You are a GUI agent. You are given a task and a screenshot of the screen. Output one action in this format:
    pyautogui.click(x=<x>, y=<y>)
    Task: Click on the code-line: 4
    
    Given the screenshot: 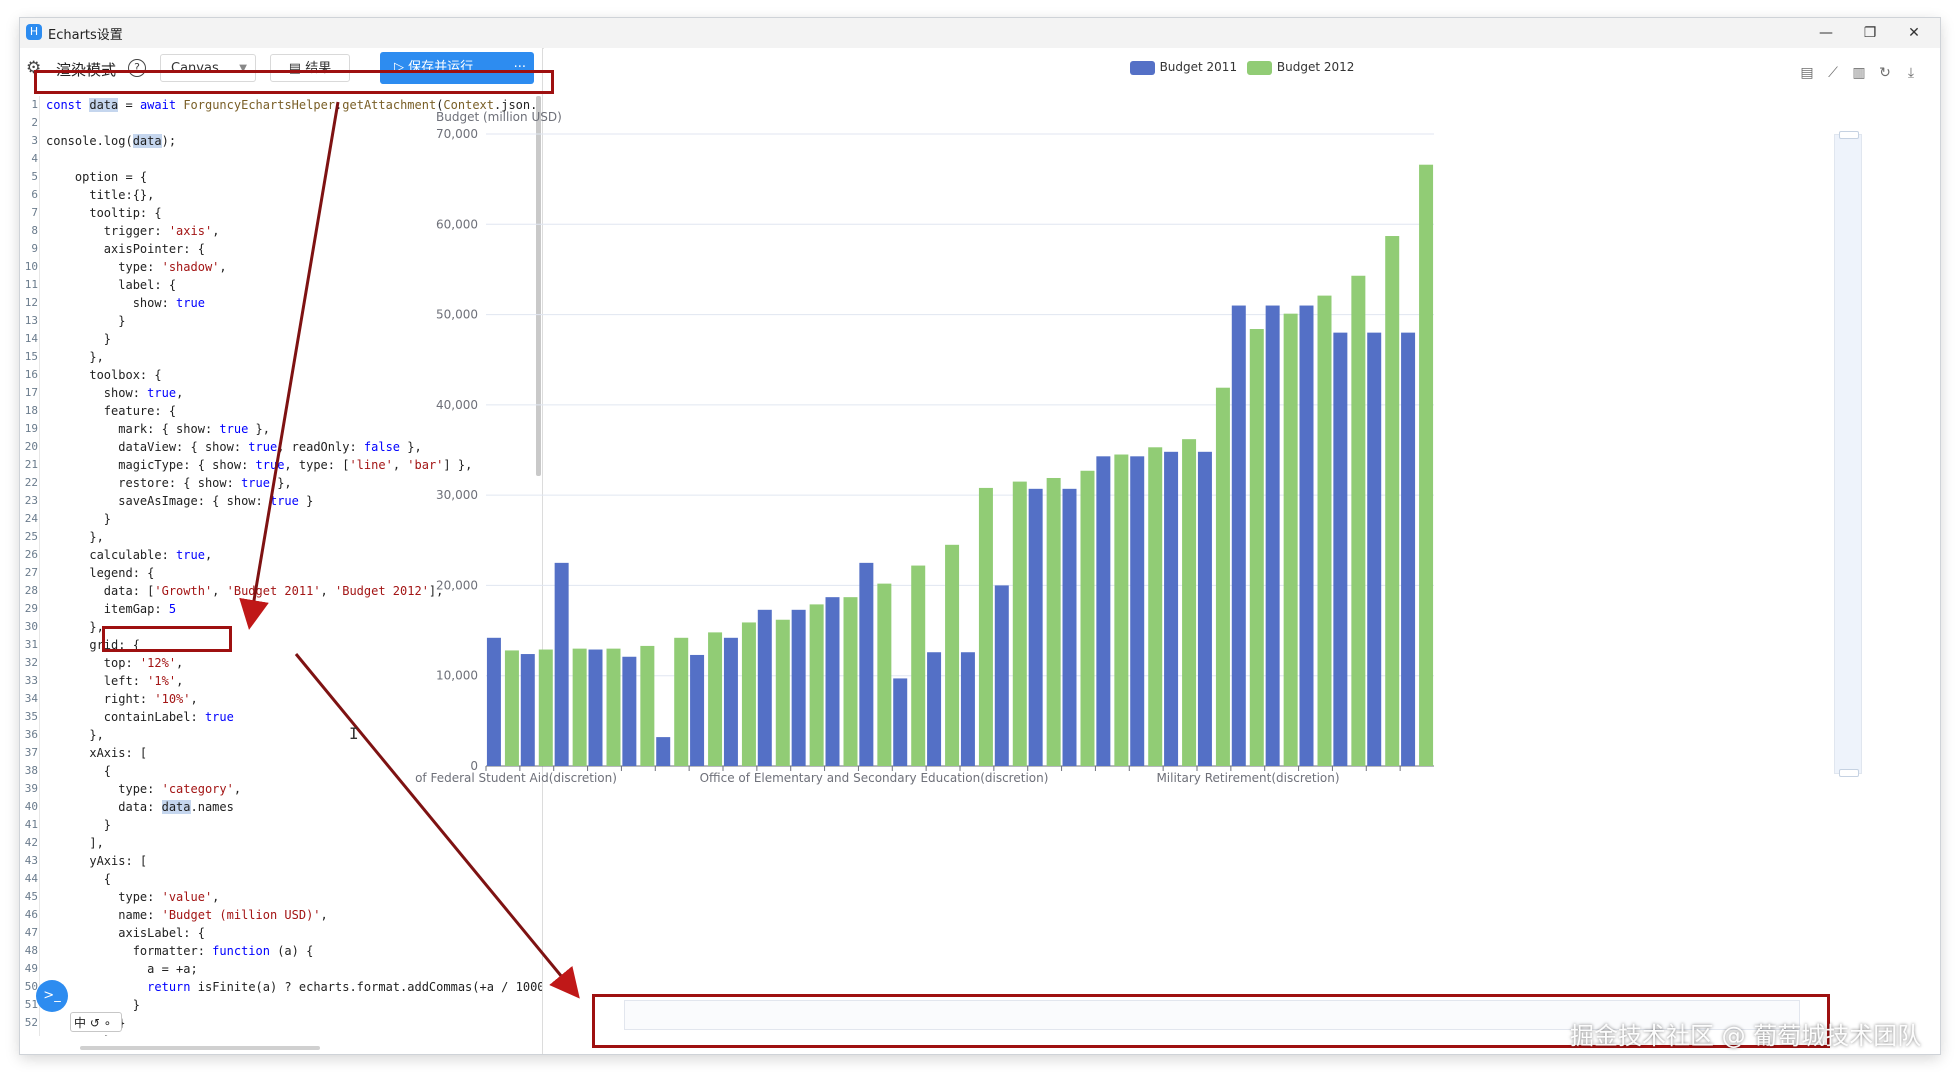 What is the action you would take?
    pyautogui.click(x=281, y=159)
    